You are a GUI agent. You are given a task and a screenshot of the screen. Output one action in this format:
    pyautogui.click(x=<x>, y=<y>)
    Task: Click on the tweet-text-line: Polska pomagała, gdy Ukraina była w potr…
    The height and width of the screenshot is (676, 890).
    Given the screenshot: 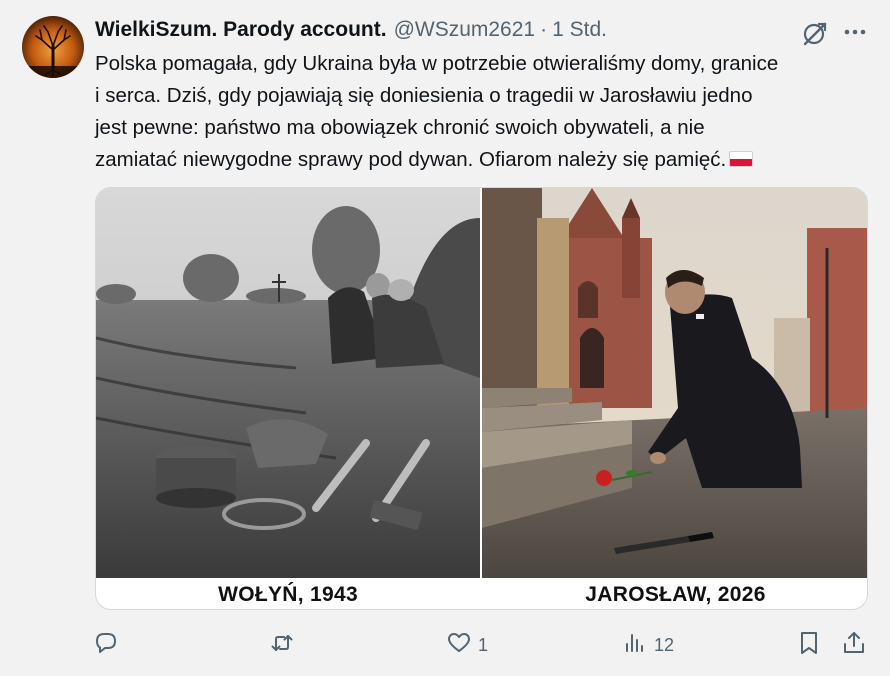 What is the action you would take?
    pyautogui.click(x=437, y=63)
    